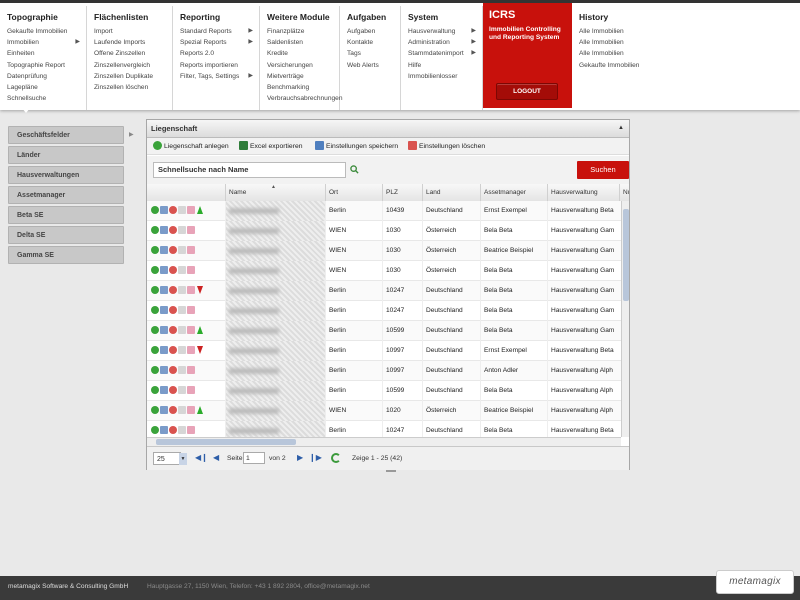 The height and width of the screenshot is (600, 800). Describe the element at coordinates (133, 42) in the screenshot. I see `menu-item: Laufende Imports` at that location.